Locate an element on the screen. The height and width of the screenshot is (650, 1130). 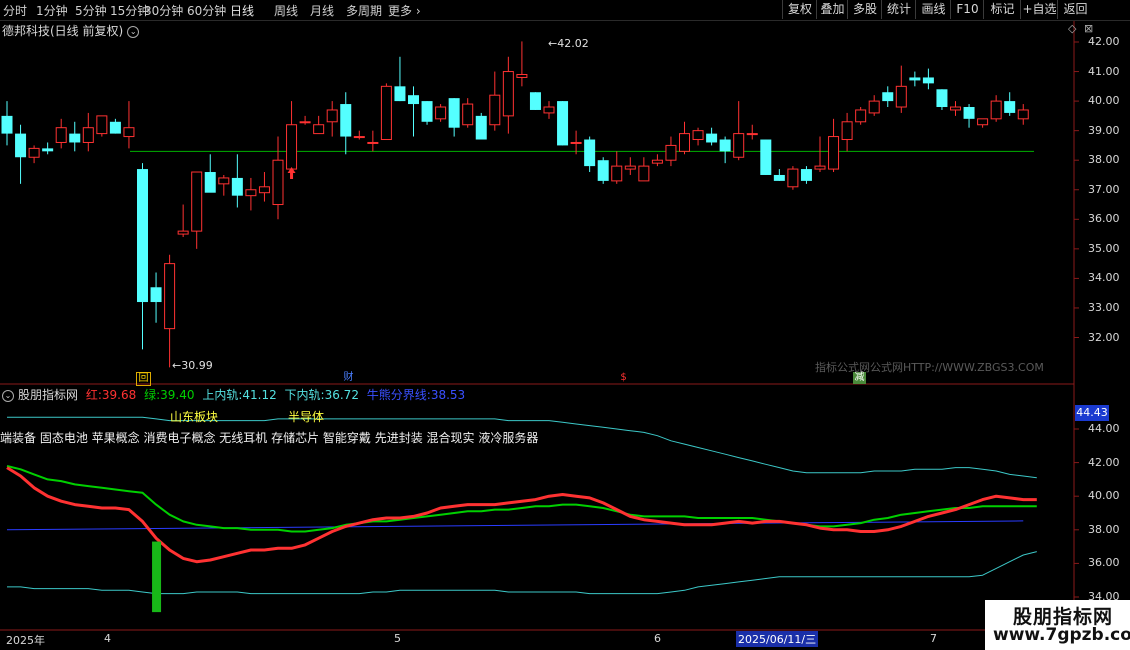
event-marker-cai: 财 is located at coordinates (348, 378).